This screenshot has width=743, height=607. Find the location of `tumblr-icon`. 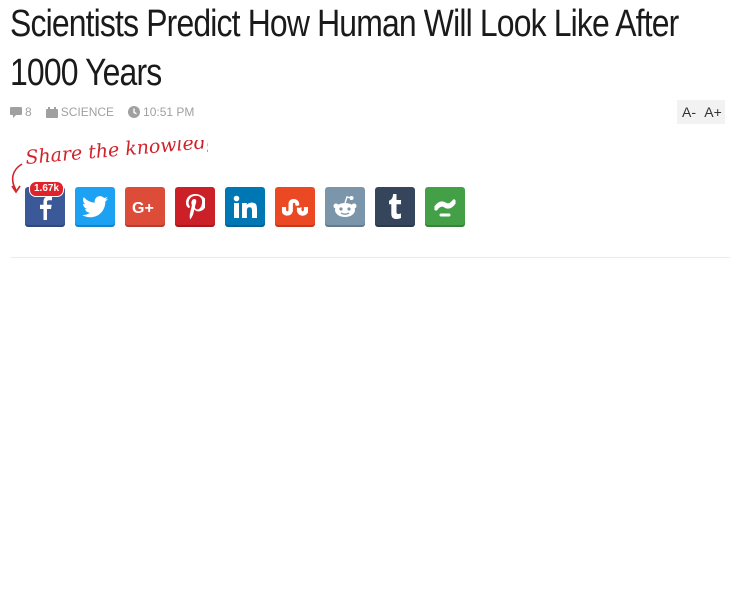

tumblr-icon is located at coordinates (395, 206).